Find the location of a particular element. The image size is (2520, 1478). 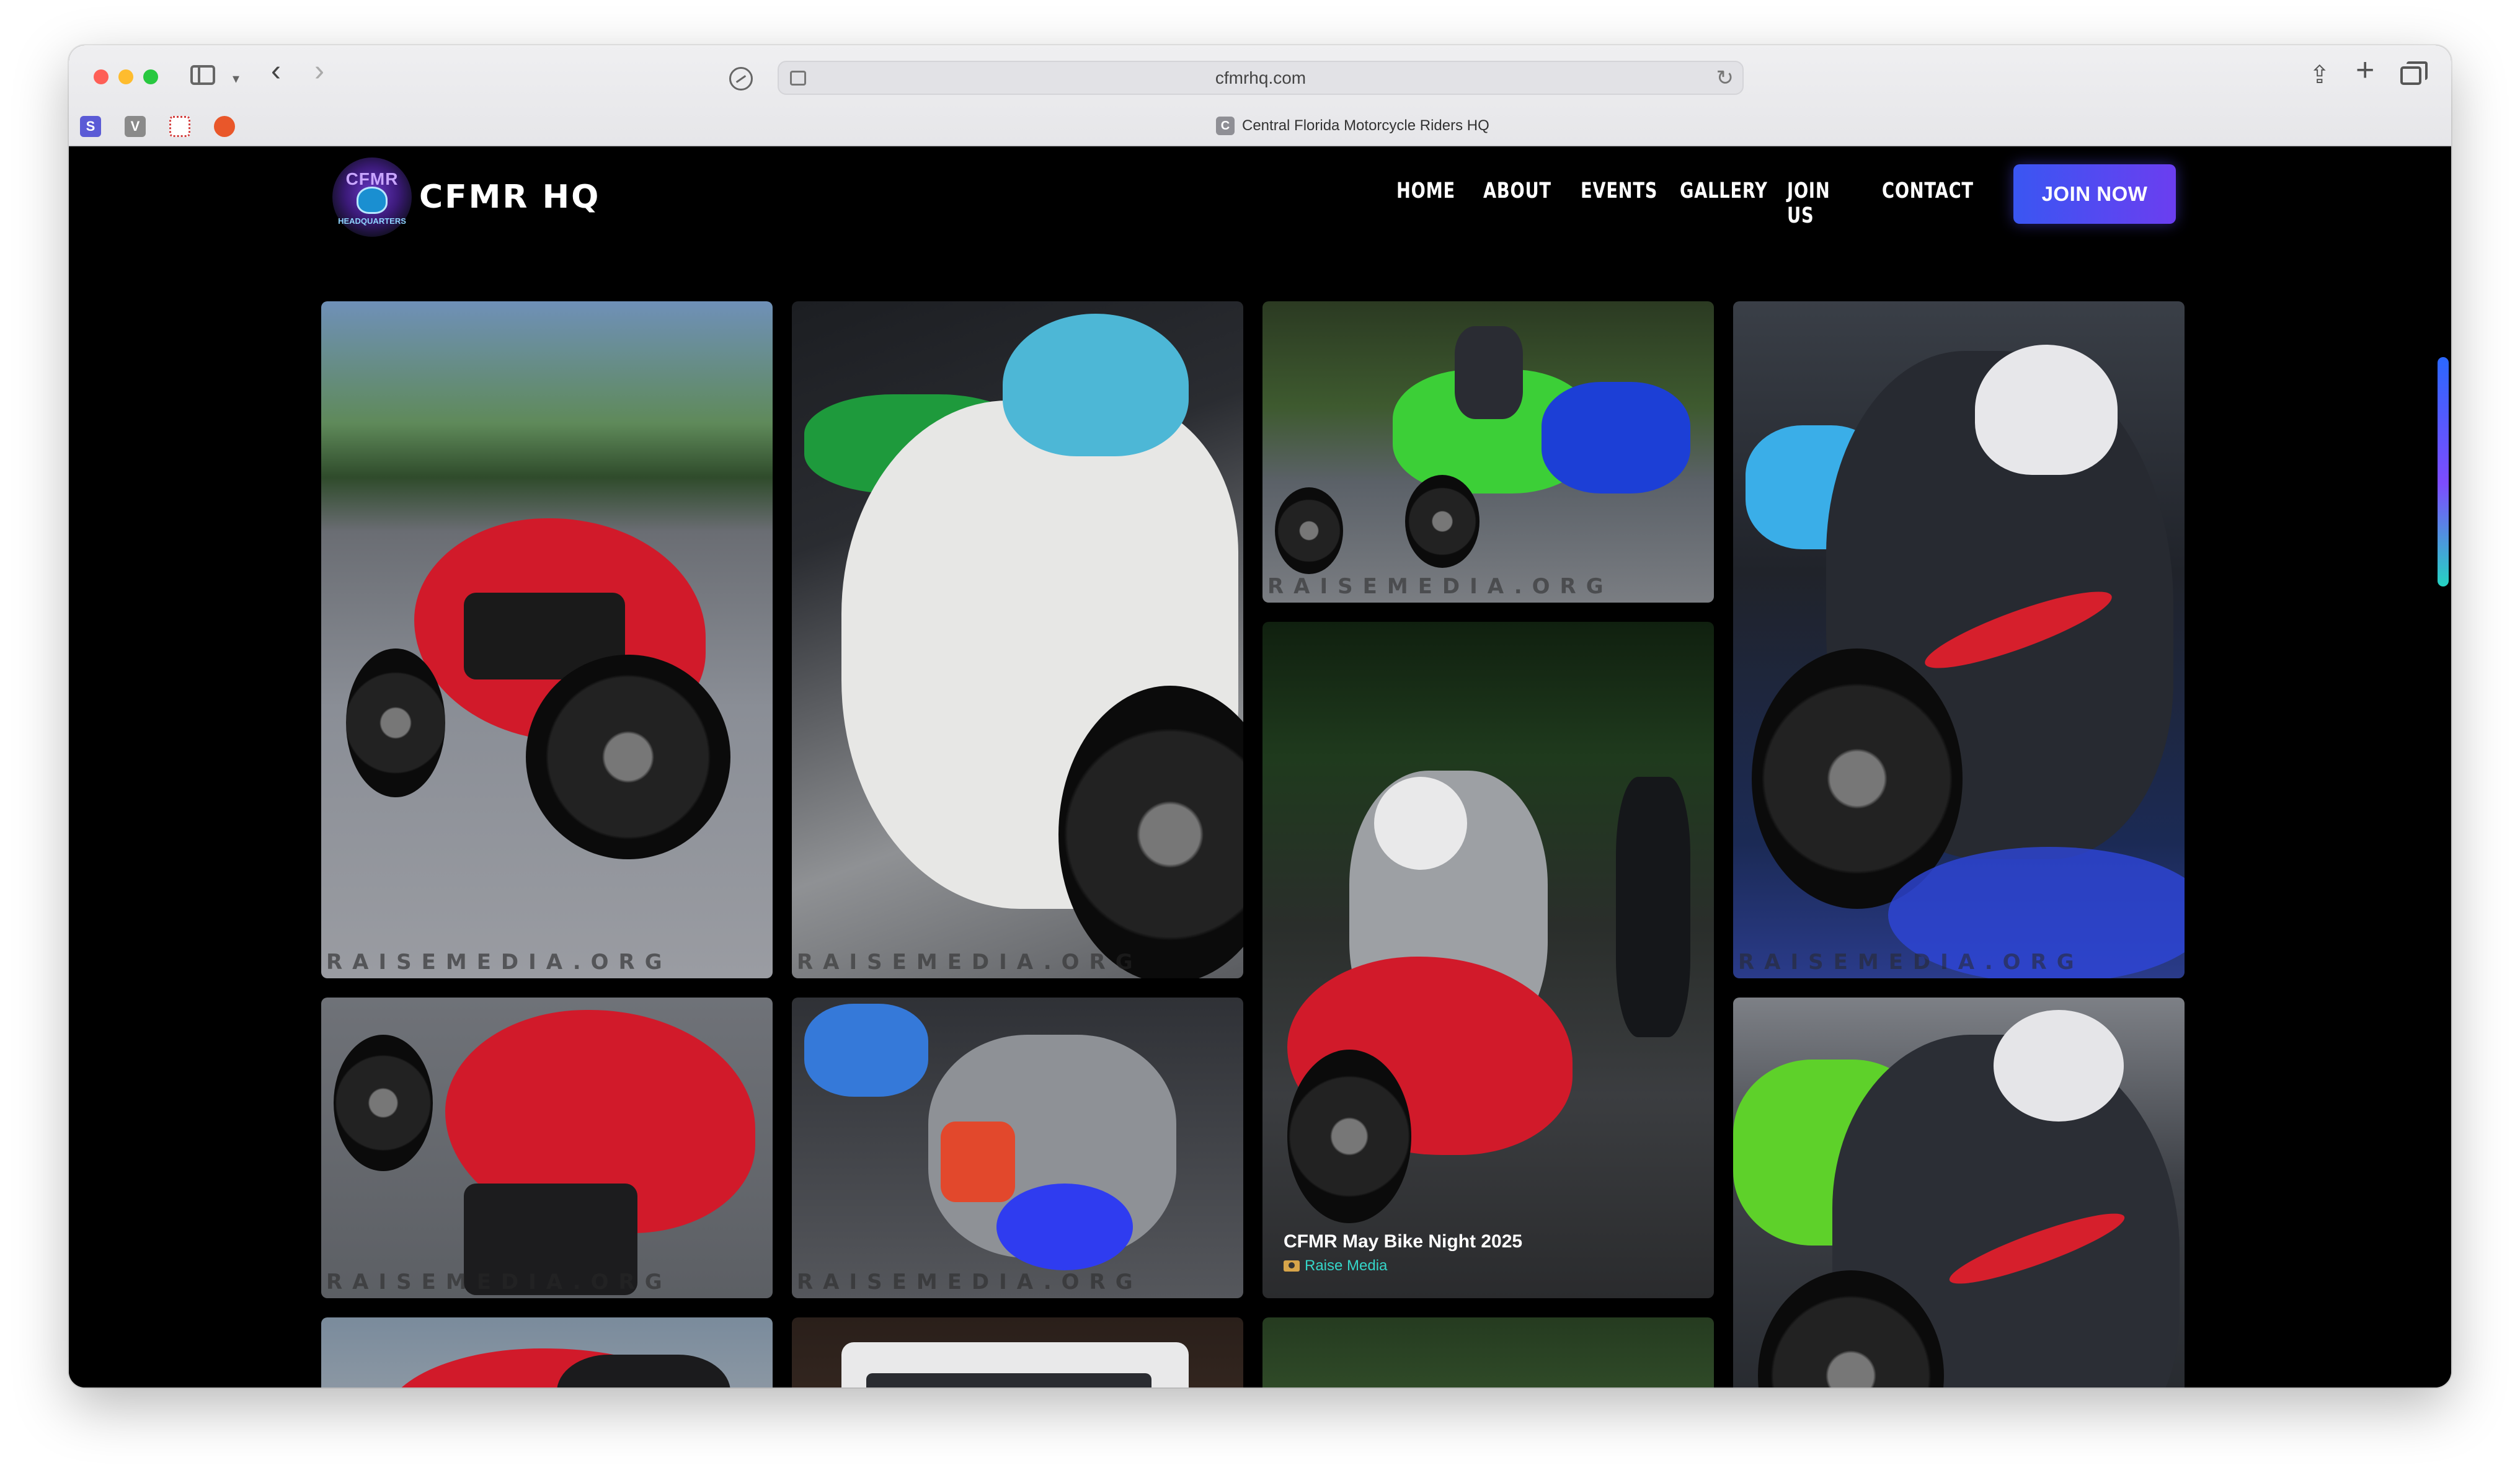

credit-label: Raise Media is located at coordinates (1346, 1265).